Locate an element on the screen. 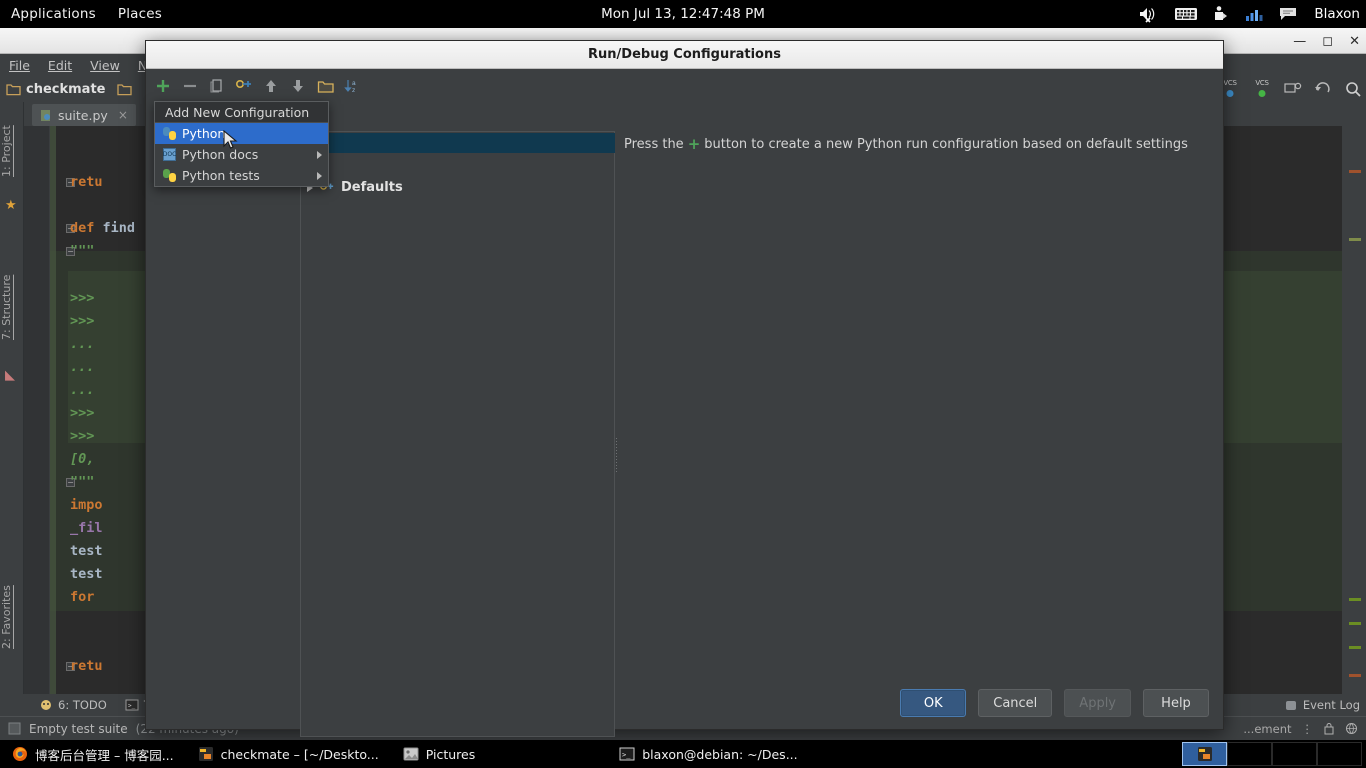  code-token: _fil is located at coordinates (86, 528).